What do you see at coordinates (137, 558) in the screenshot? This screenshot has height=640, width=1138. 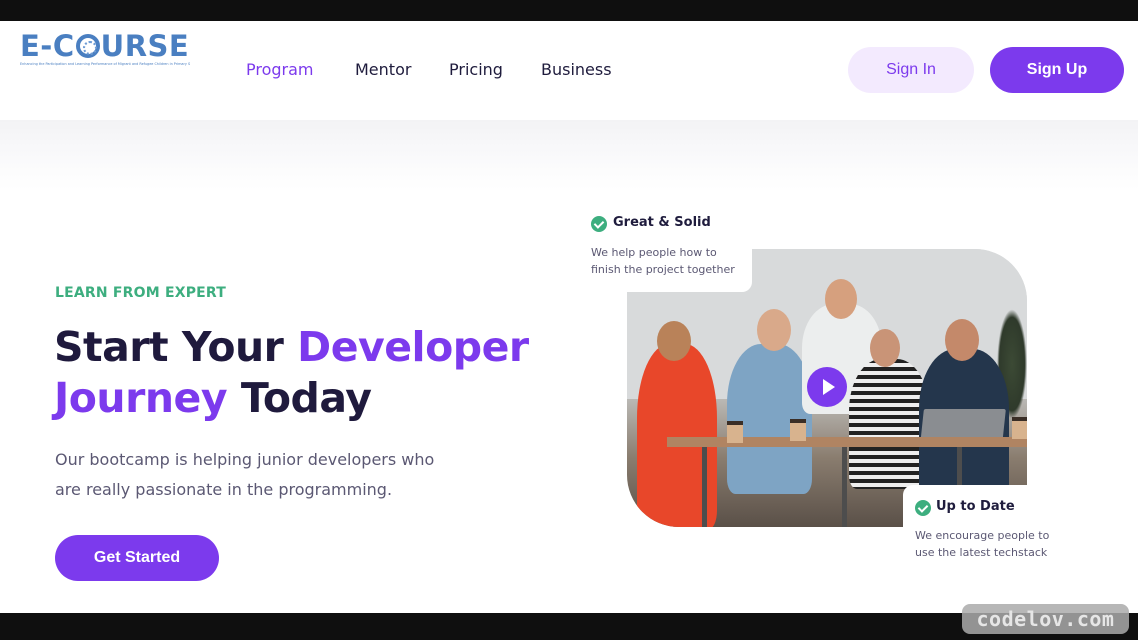 I see `get-started-button: Get Started` at bounding box center [137, 558].